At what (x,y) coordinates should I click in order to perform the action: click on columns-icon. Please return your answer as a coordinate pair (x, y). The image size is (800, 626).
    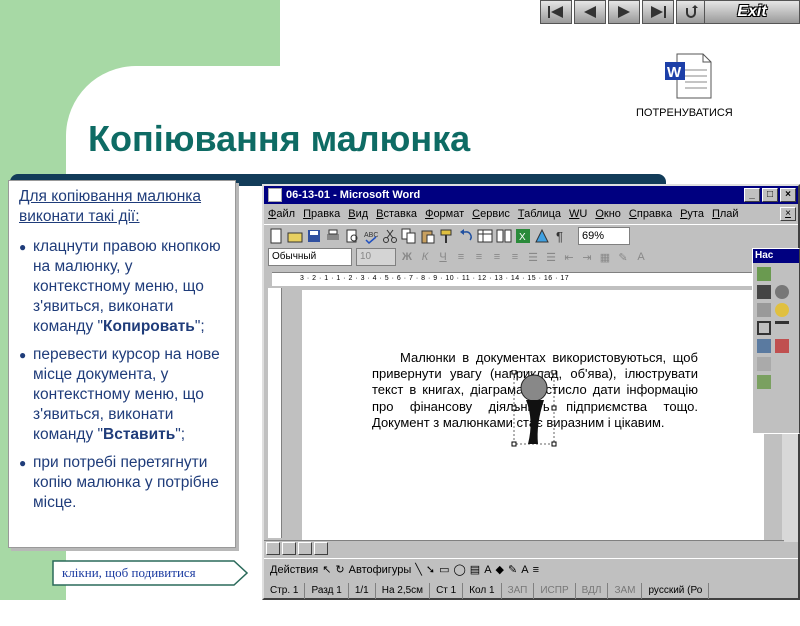
    Looking at the image, I should click on (504, 236).